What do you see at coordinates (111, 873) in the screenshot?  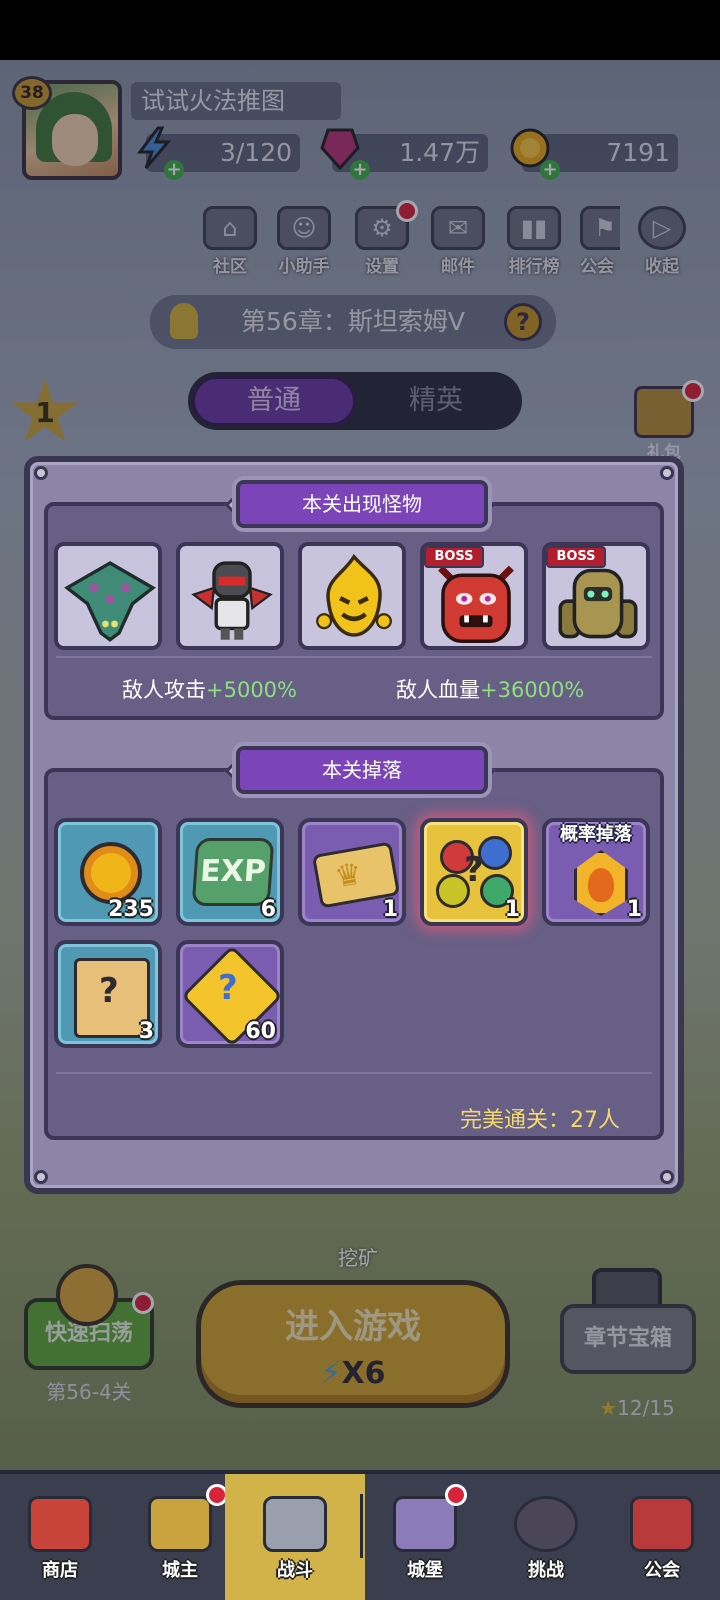 I see `gold-coin-icon` at bounding box center [111, 873].